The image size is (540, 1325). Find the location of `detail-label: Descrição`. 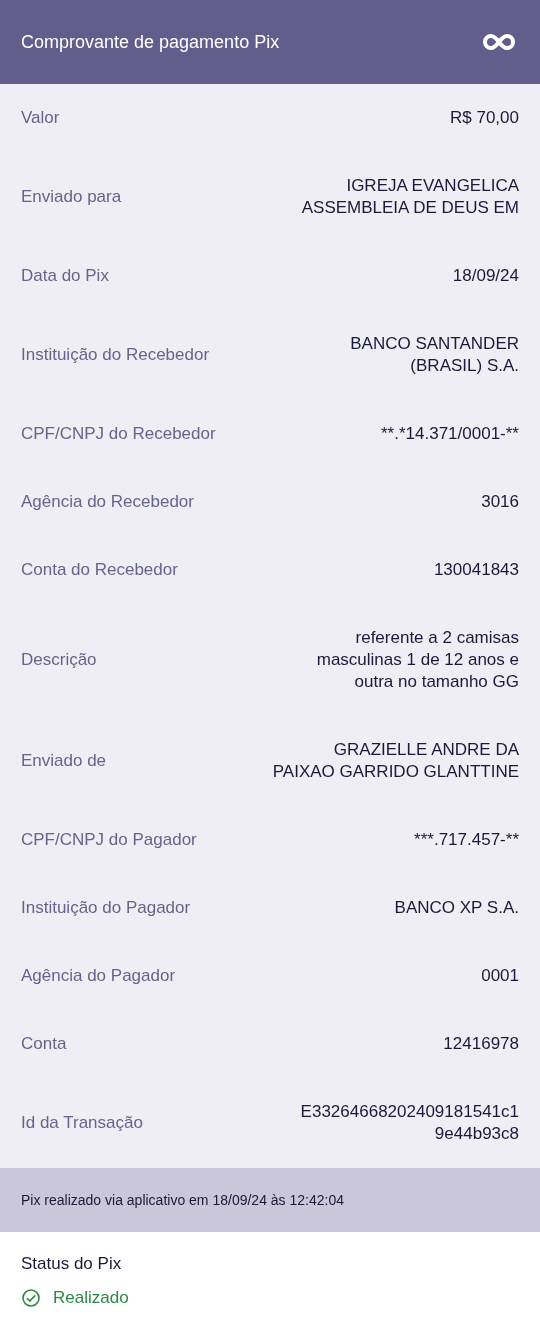

detail-label: Descrição is located at coordinates (59, 660).